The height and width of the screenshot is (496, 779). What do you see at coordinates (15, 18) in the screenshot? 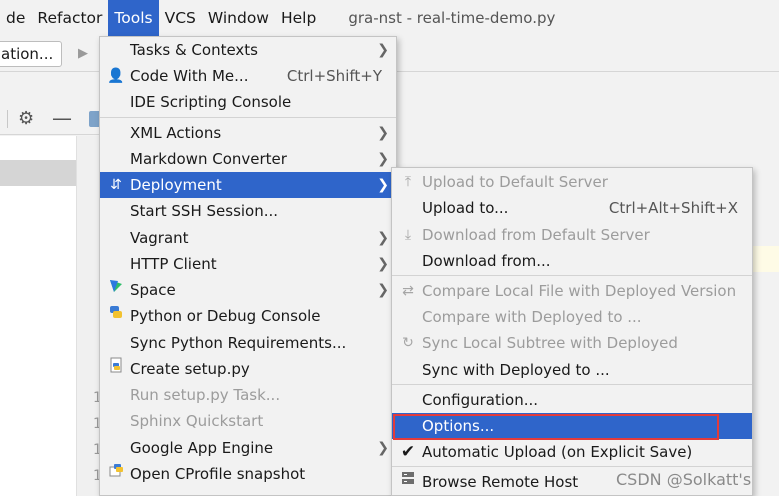
I see `menu-file: de` at bounding box center [15, 18].